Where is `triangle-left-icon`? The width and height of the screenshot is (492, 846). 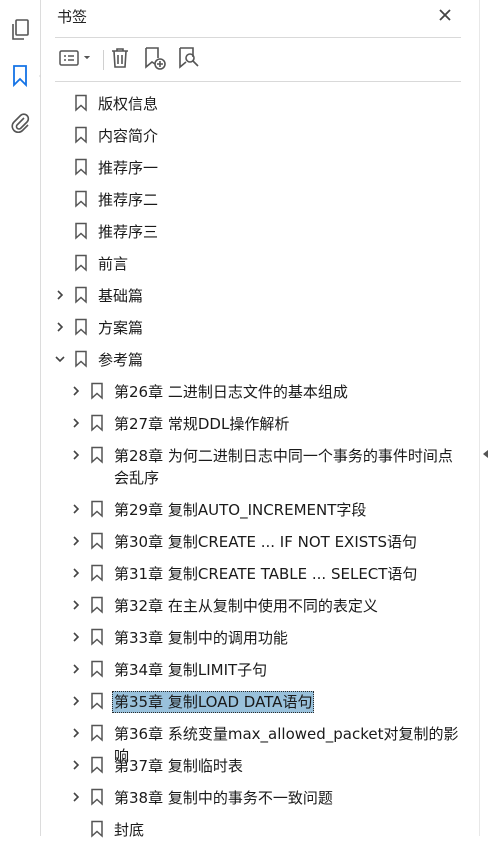
triangle-left-icon is located at coordinates (485, 455).